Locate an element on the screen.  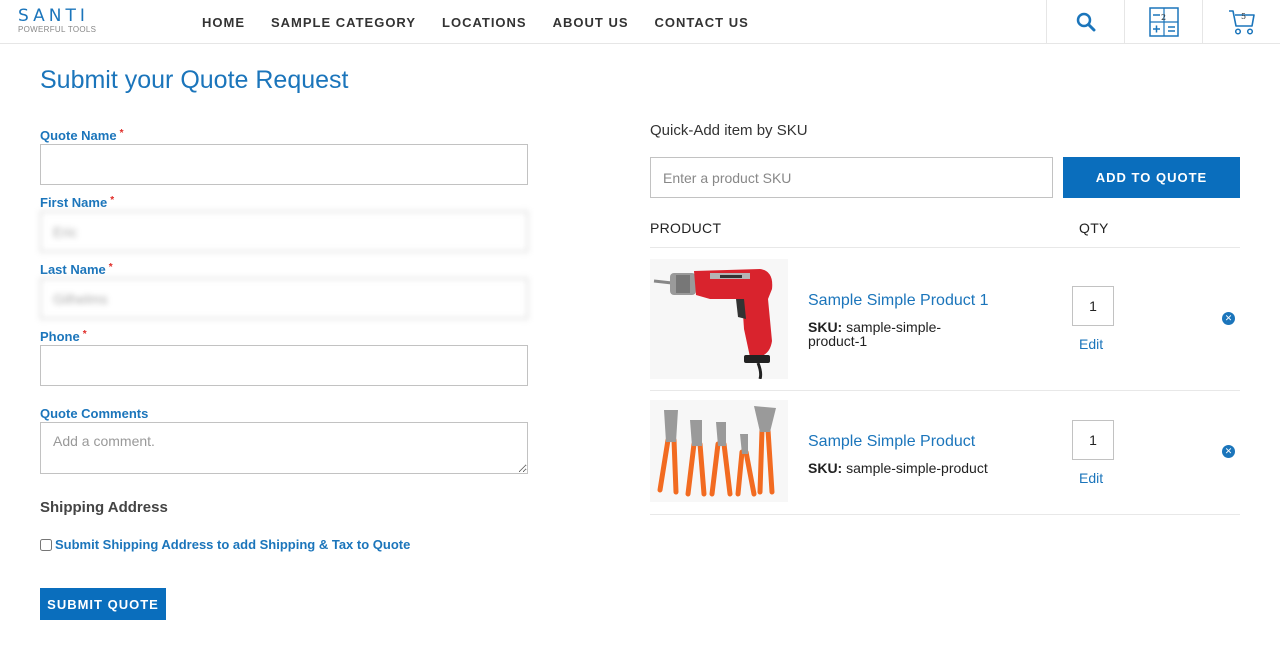
compare-icon is located at coordinates (1163, 22).